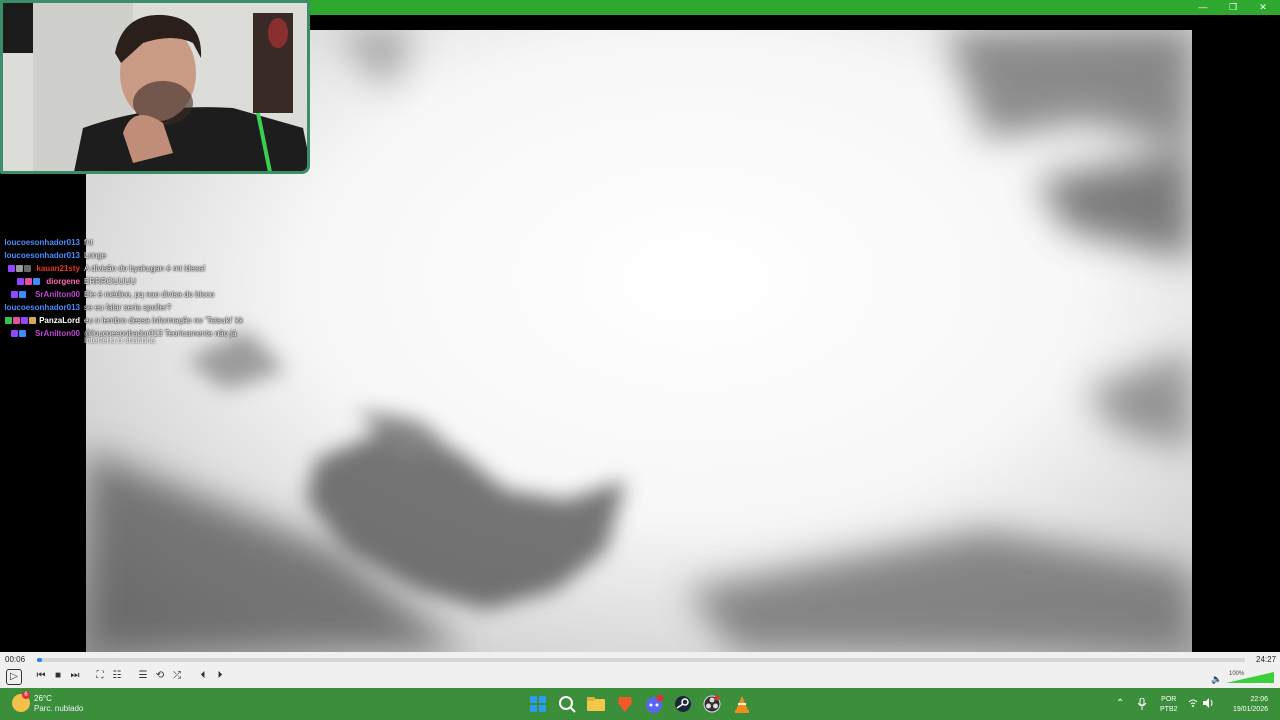 This screenshot has height=720, width=1280. Describe the element at coordinates (1250, 709) in the screenshot. I see `clock-date: 19/01/2026` at that location.